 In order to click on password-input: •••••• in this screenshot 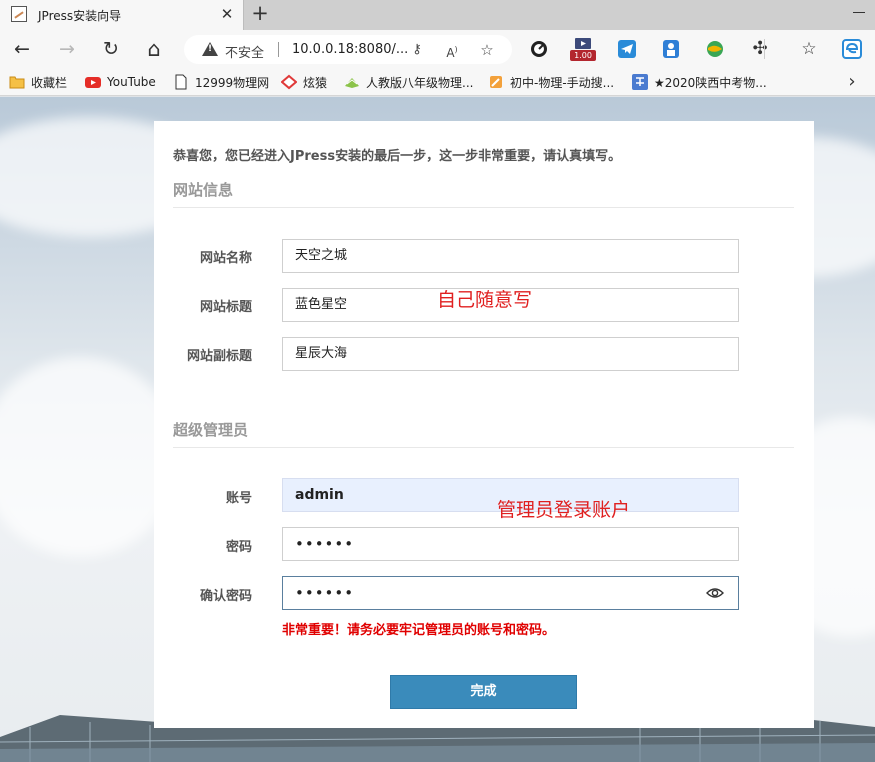, I will do `click(510, 544)`.